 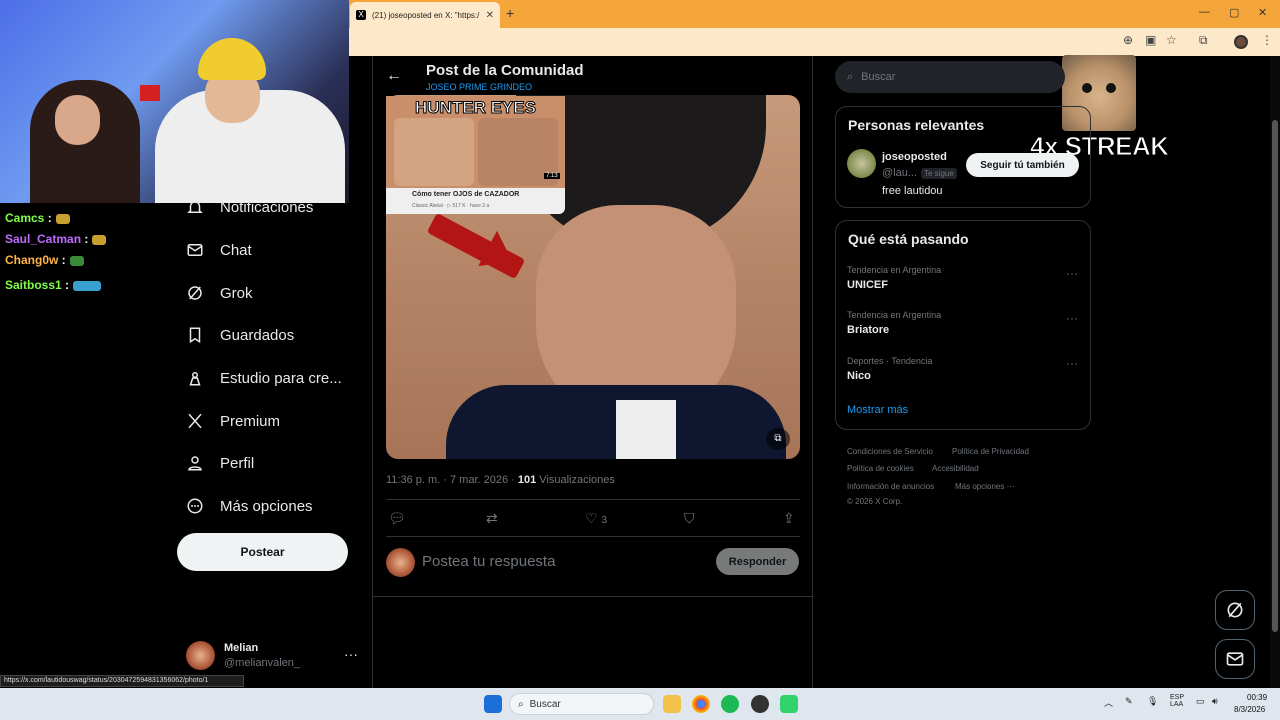 What do you see at coordinates (249, 506) in the screenshot?
I see `nav-mas-opciones: Más opciones` at bounding box center [249, 506].